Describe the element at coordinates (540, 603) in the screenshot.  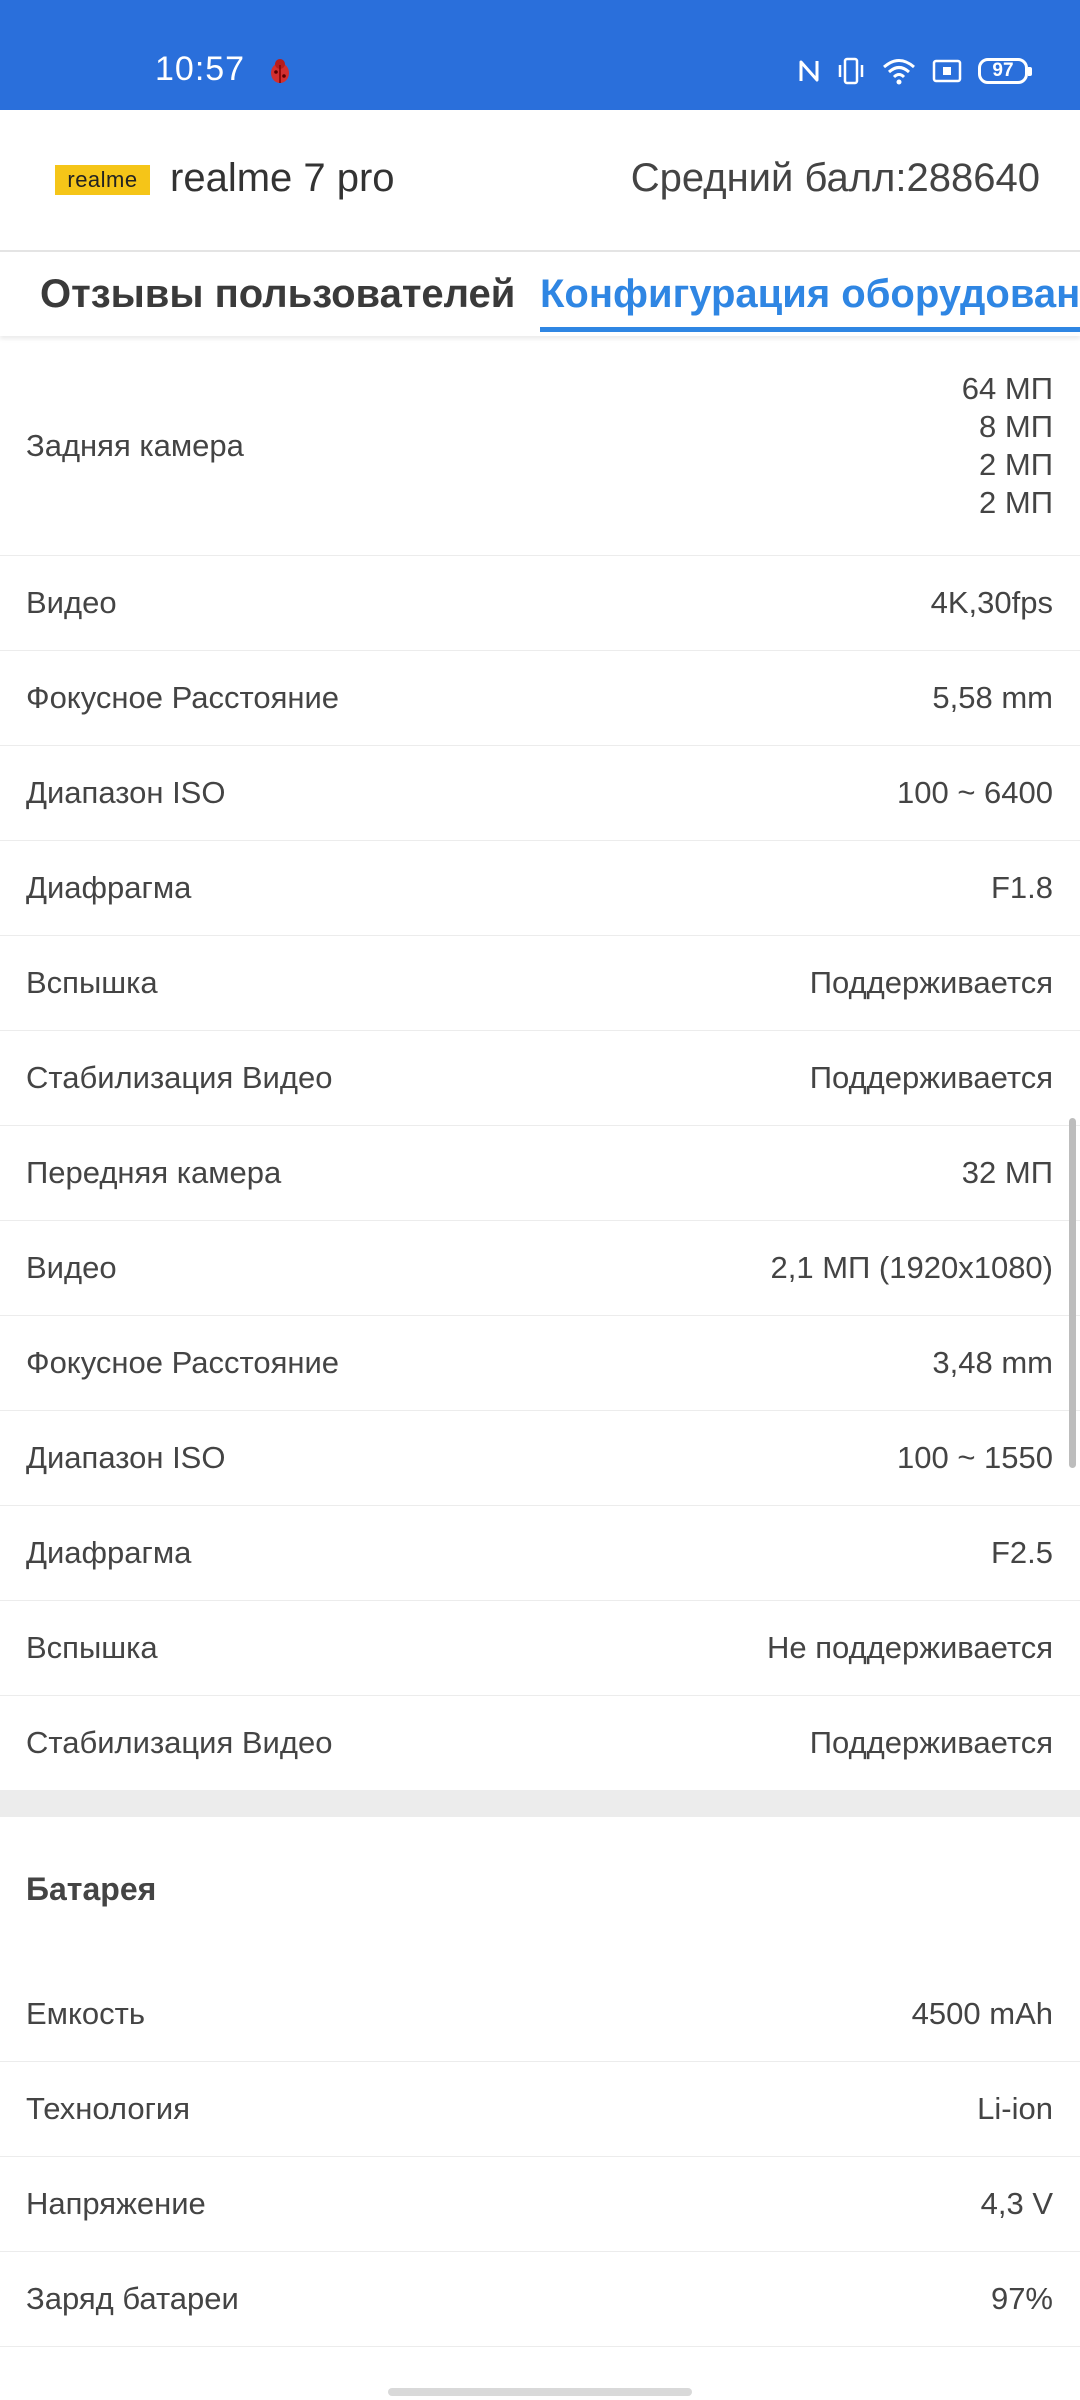
I see `spec-row: Видео 4K,30fps` at that location.